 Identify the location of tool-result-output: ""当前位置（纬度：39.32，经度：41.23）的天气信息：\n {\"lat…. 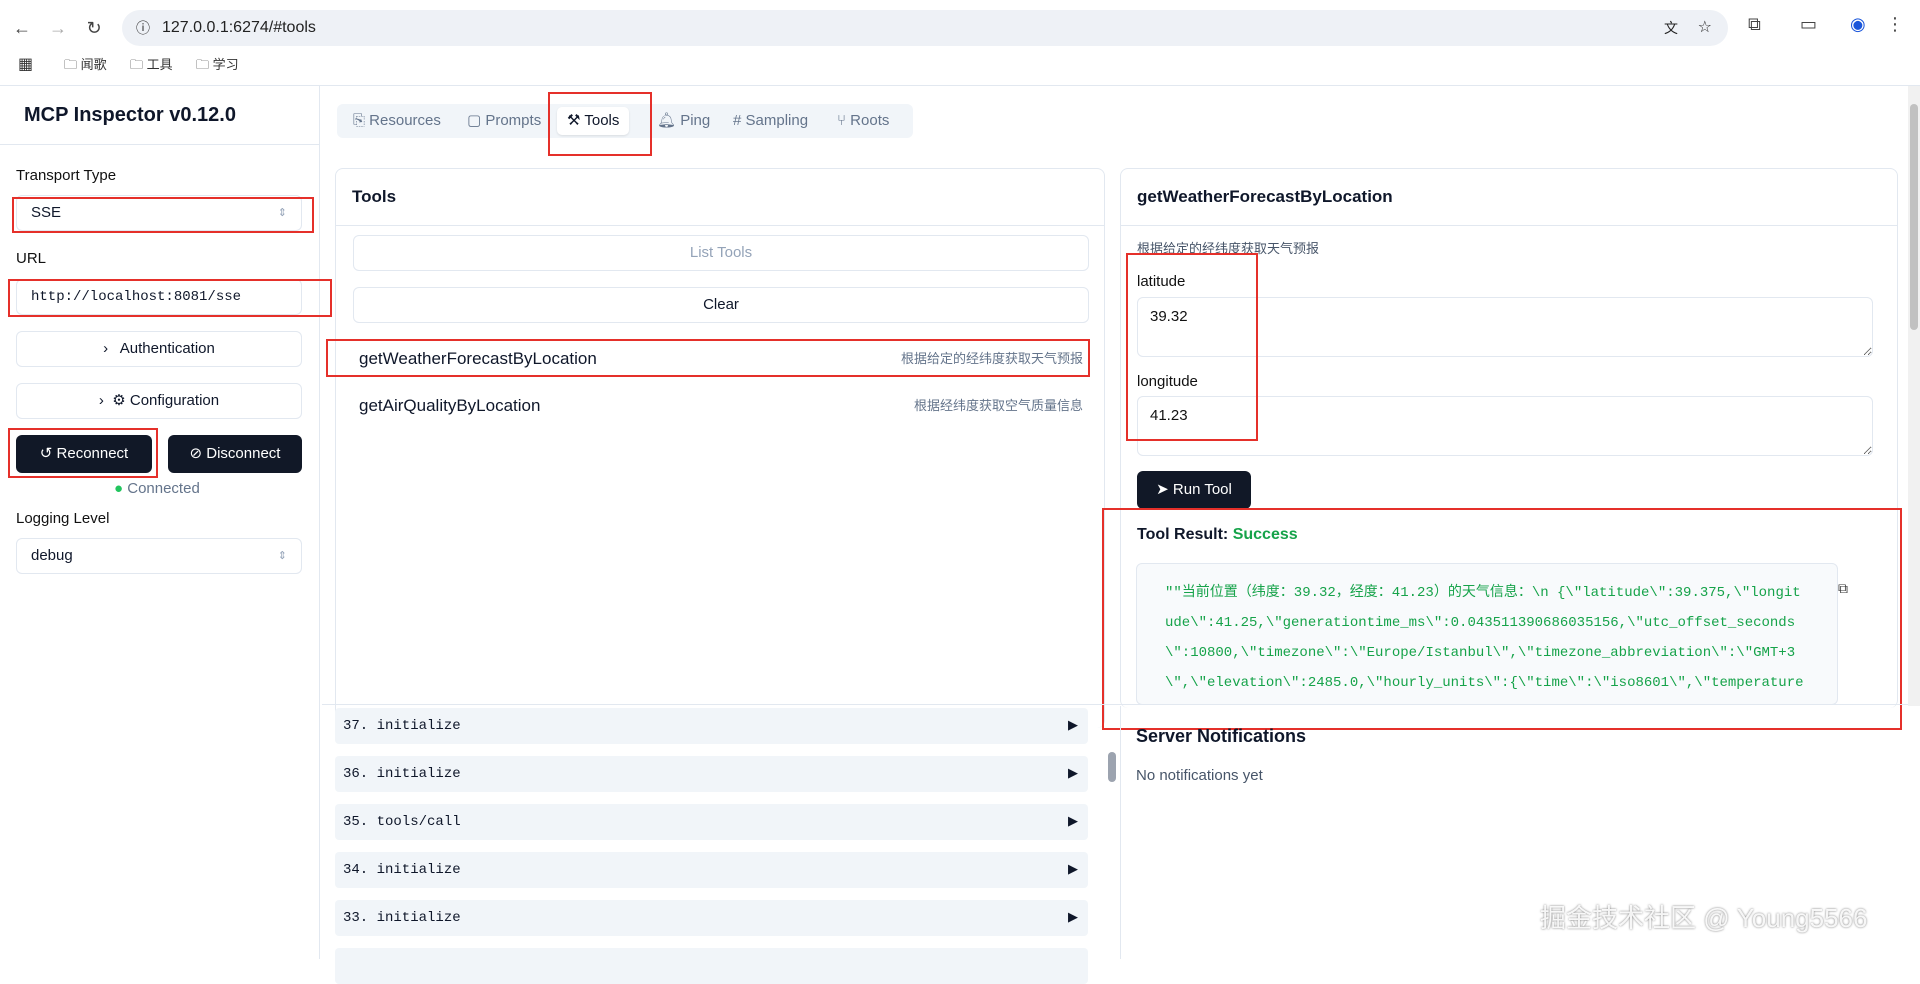
(1487, 634).